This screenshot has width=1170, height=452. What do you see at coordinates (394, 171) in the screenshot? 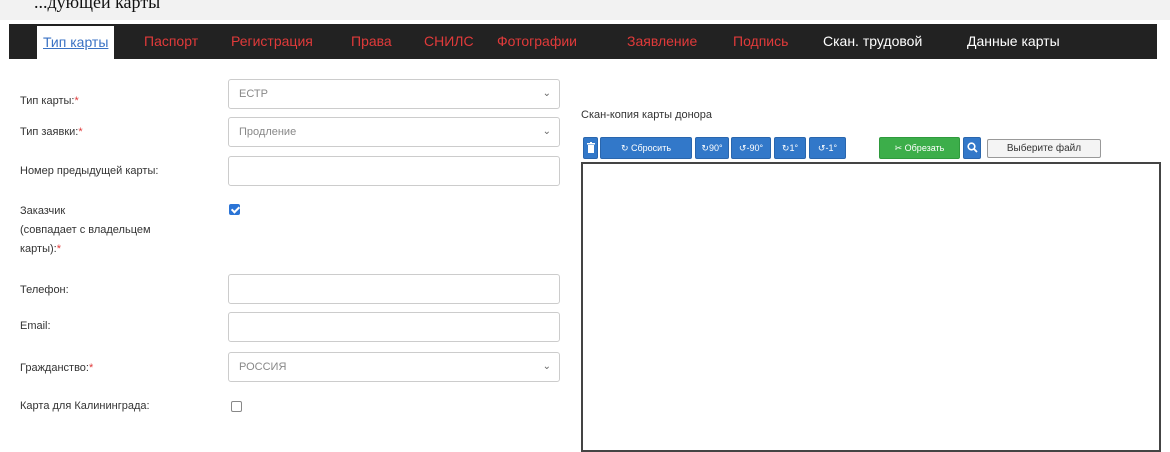
I see `prev-card-input` at bounding box center [394, 171].